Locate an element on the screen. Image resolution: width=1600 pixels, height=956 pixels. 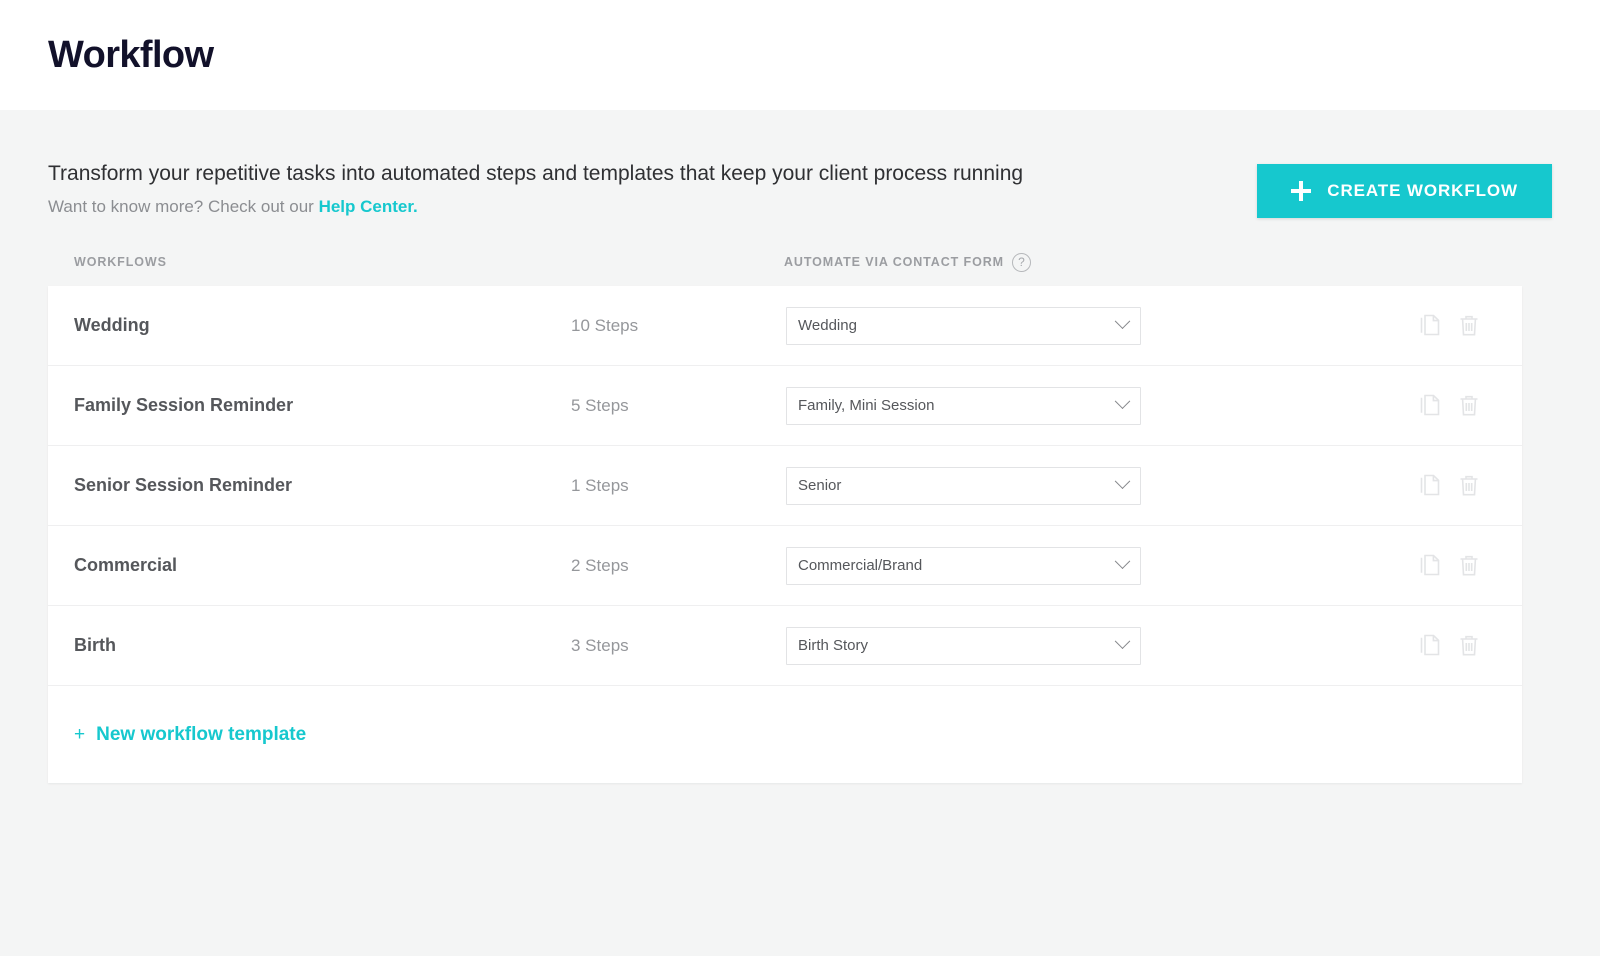
workflow-name: Family Session Reminder is located at coordinates (184, 405).